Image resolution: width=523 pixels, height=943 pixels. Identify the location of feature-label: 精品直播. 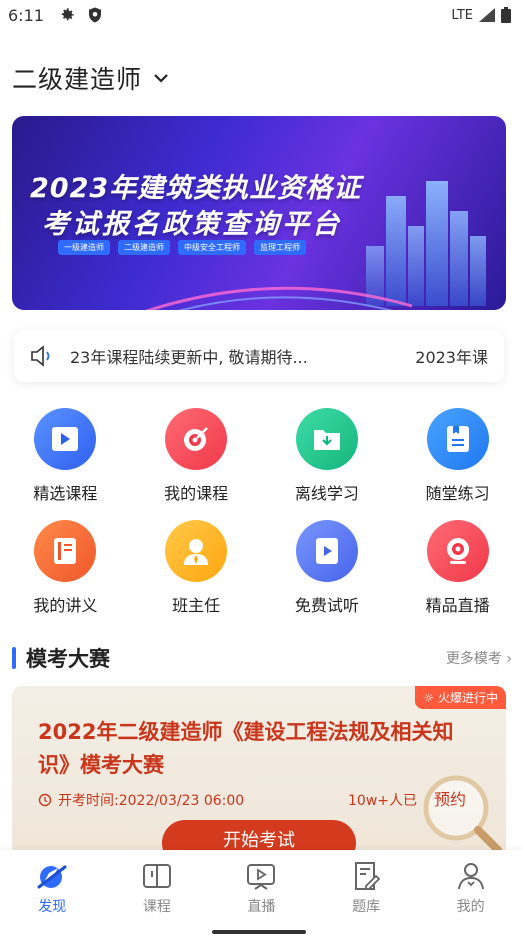
(457, 605).